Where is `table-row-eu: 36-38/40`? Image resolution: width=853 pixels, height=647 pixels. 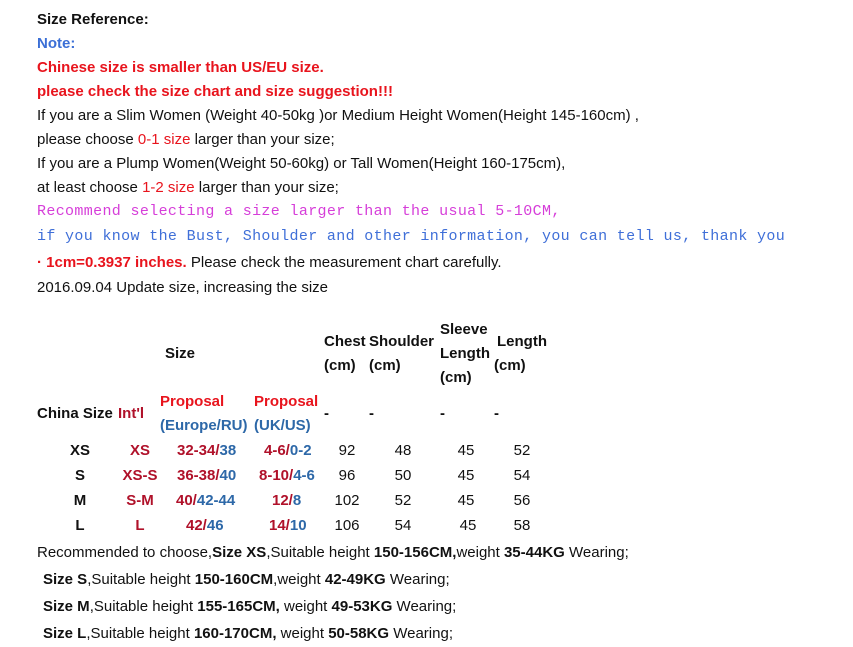 table-row-eu: 36-38/40 is located at coordinates (206, 476).